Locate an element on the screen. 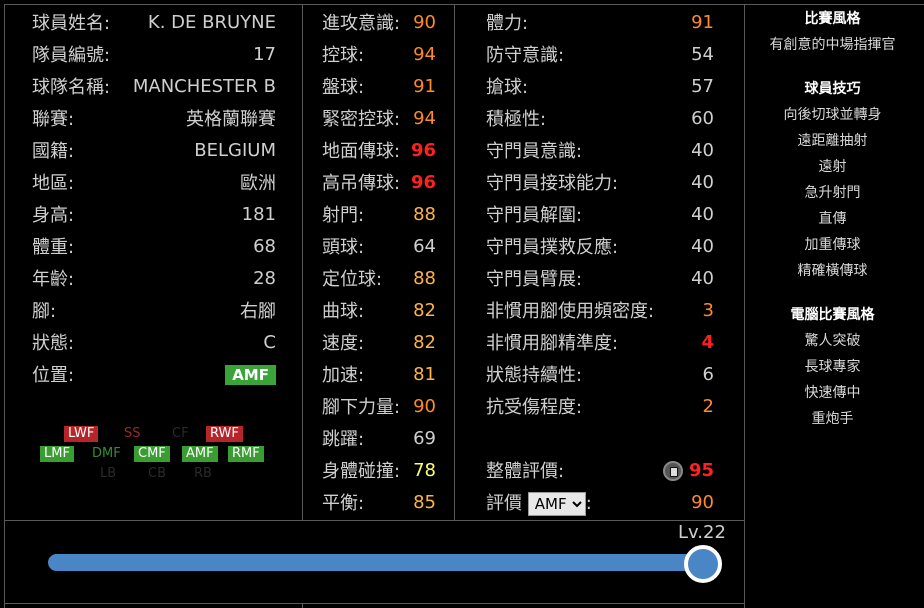  stat-label: 非慣用腳精準度: is located at coordinates (552, 343).